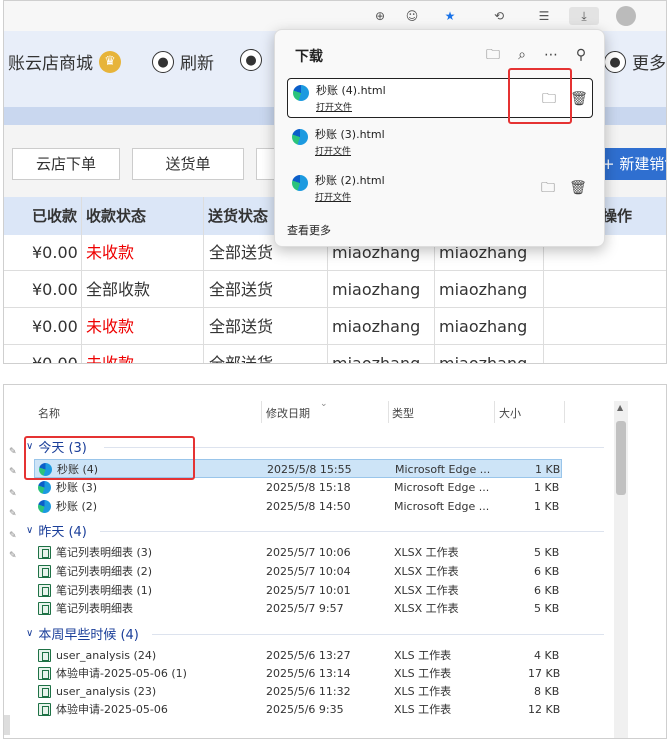 Image resolution: width=671 pixels, height=741 pixels. I want to click on column-divider, so click(81, 280).